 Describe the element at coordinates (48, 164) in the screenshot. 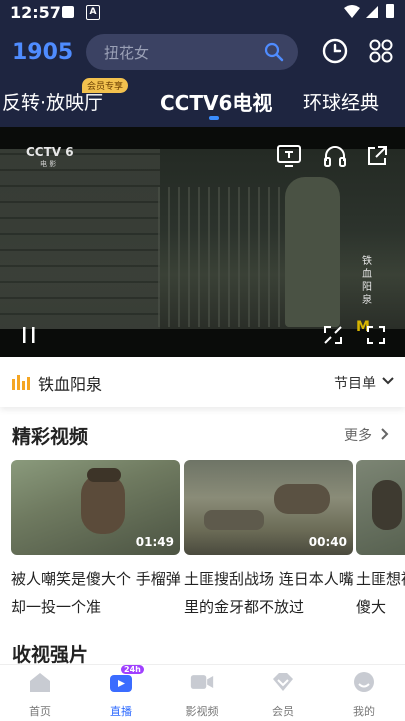

I see `channel-sub: 电 影` at that location.